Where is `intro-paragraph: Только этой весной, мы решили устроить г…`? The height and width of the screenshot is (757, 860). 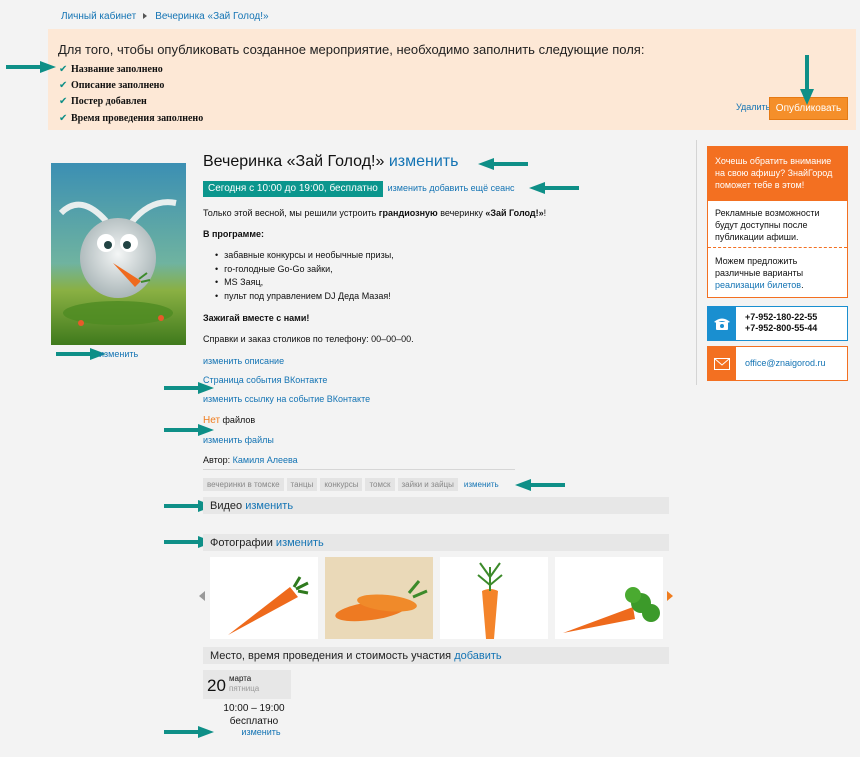 intro-paragraph: Только этой весной, мы решили устроить г… is located at coordinates (375, 213).